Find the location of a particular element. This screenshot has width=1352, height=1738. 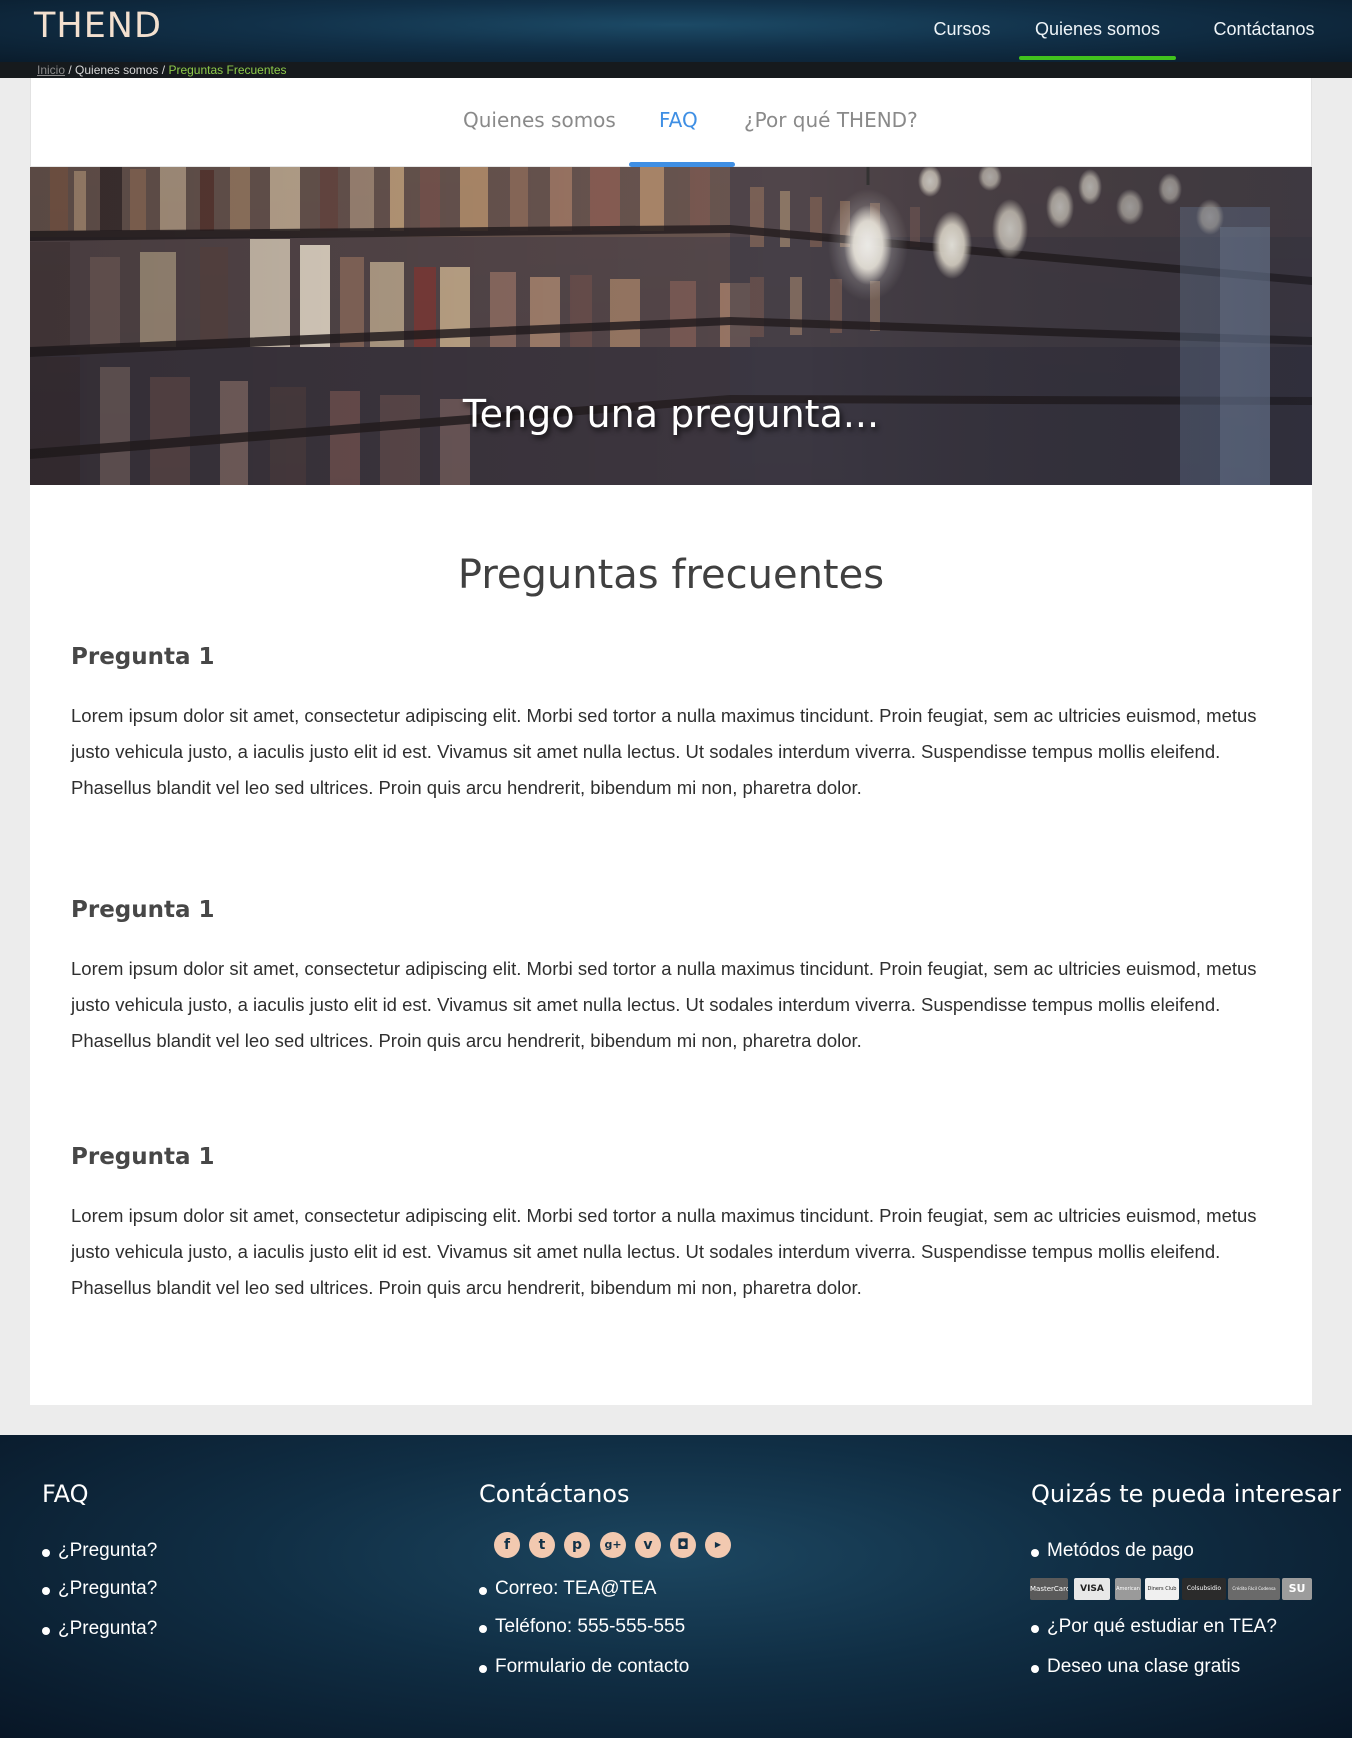

pinterest-icon: p is located at coordinates (577, 1545).